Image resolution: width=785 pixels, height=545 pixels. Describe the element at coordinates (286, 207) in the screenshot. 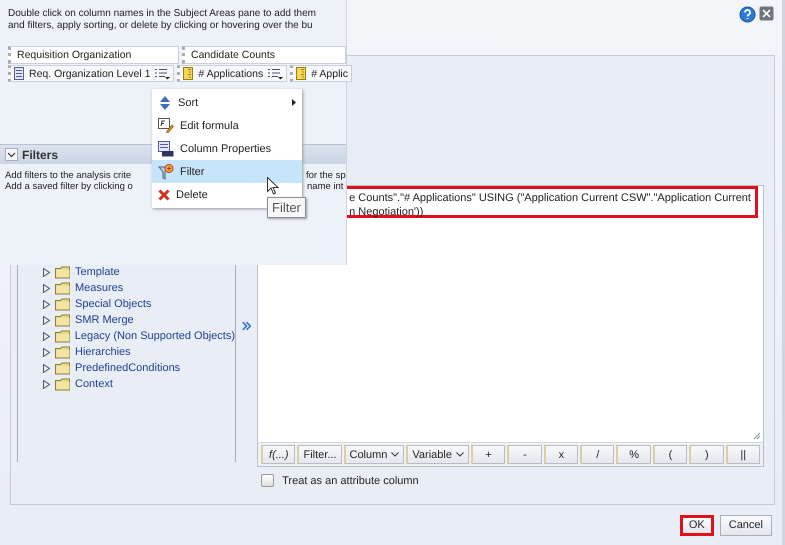

I see `tooltip: Filter` at that location.